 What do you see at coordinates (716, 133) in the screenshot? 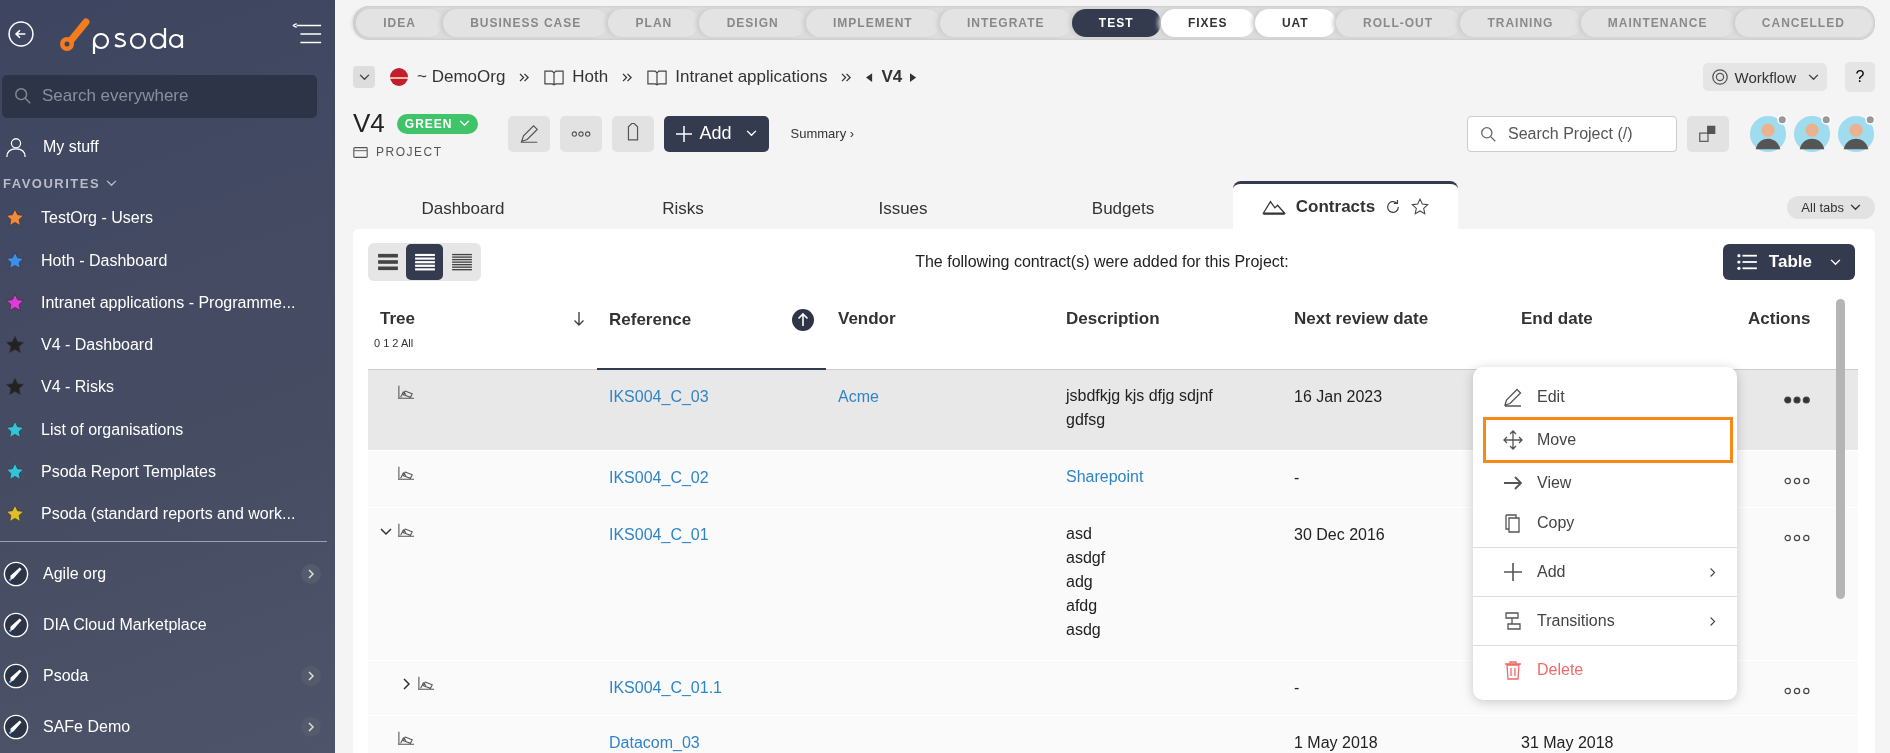
I see `add-button: Add` at bounding box center [716, 133].